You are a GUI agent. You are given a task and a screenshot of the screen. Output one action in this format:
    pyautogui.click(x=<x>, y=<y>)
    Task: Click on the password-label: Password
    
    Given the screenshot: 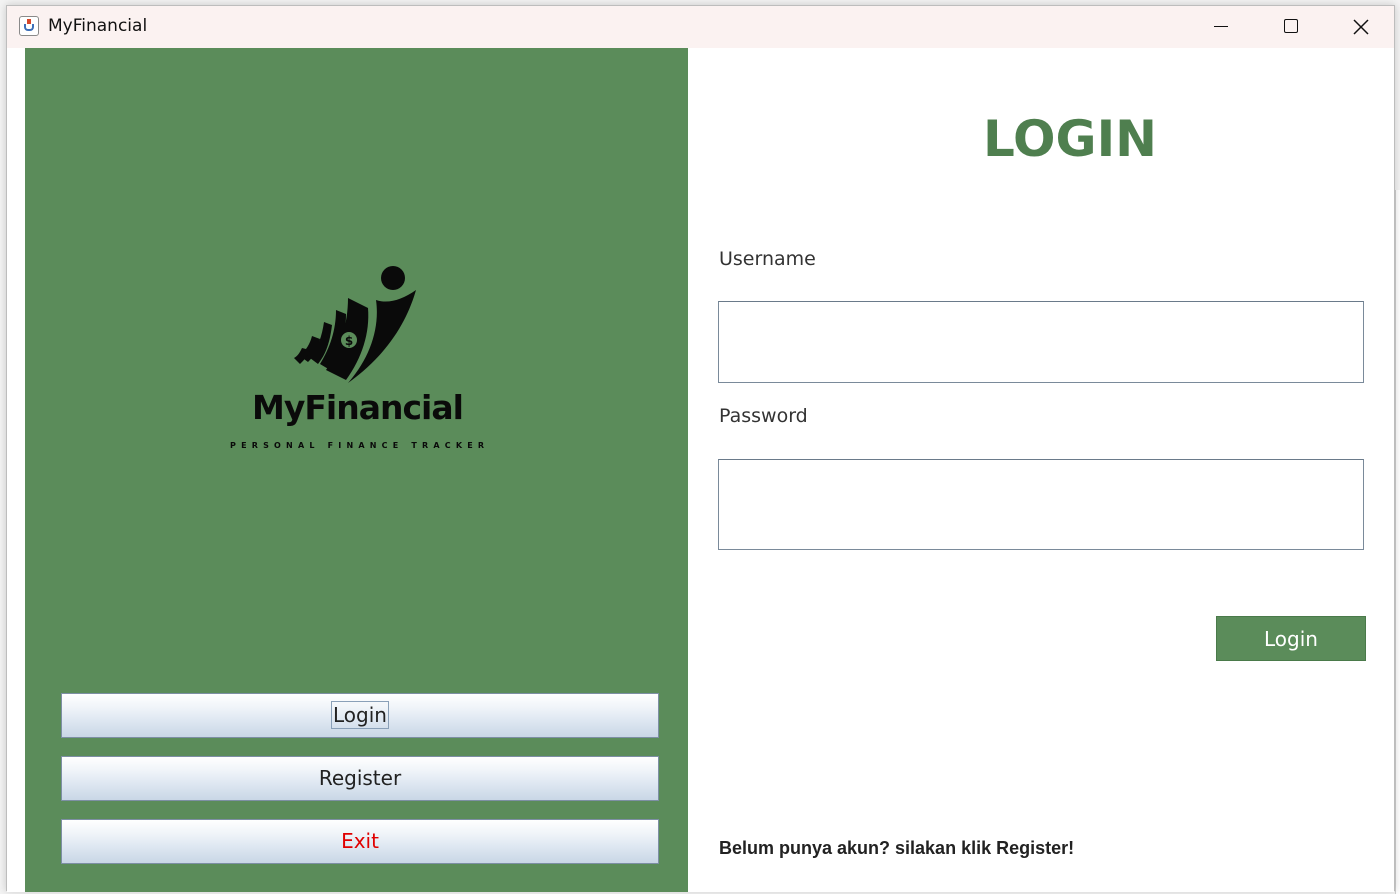 What is the action you would take?
    pyautogui.click(x=763, y=416)
    